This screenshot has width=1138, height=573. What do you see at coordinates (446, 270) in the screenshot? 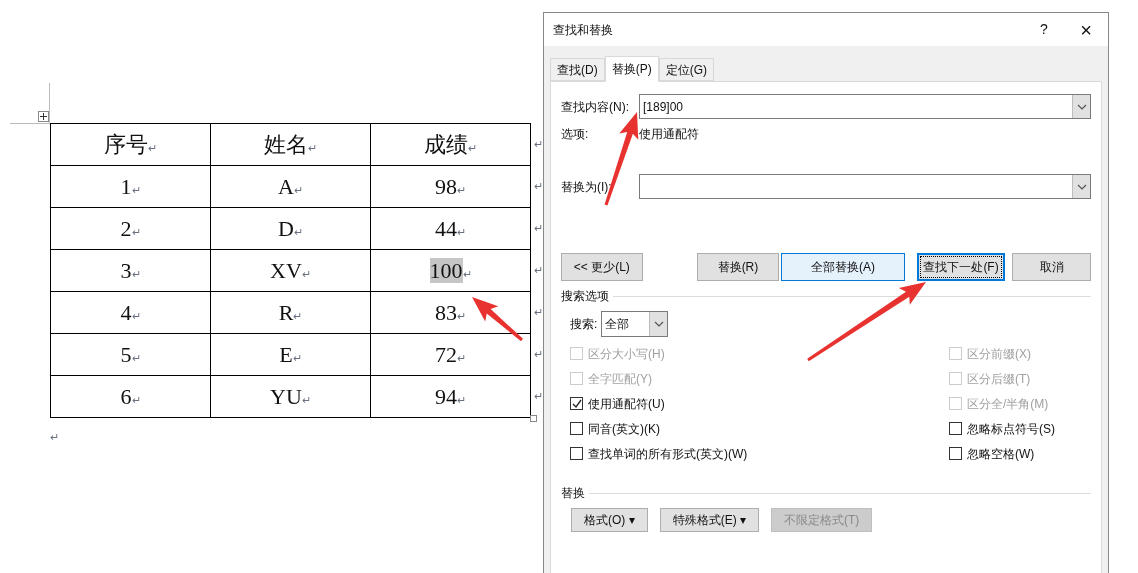
I see `table-cell: 100` at bounding box center [446, 270].